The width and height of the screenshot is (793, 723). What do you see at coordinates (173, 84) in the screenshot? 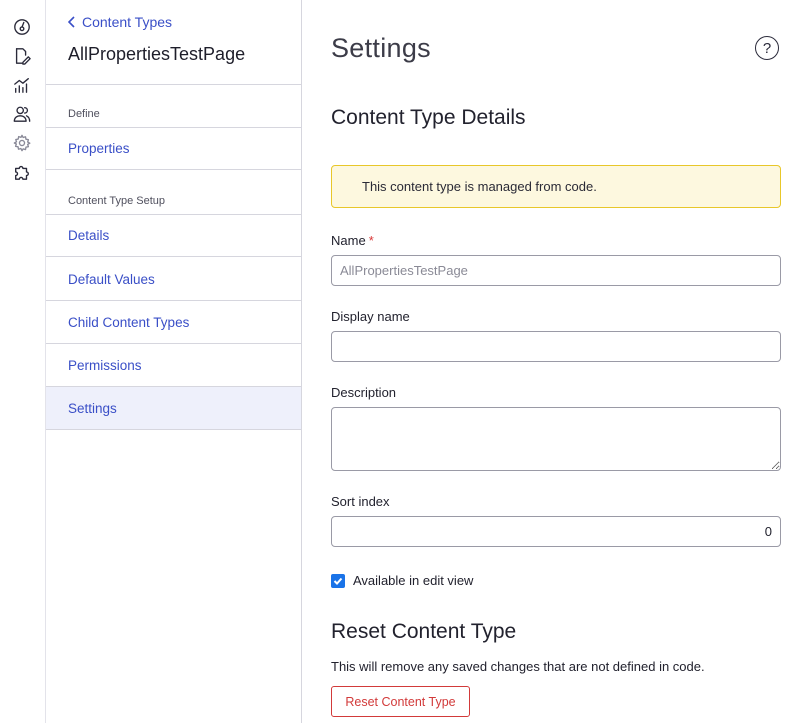
I see `divider` at bounding box center [173, 84].